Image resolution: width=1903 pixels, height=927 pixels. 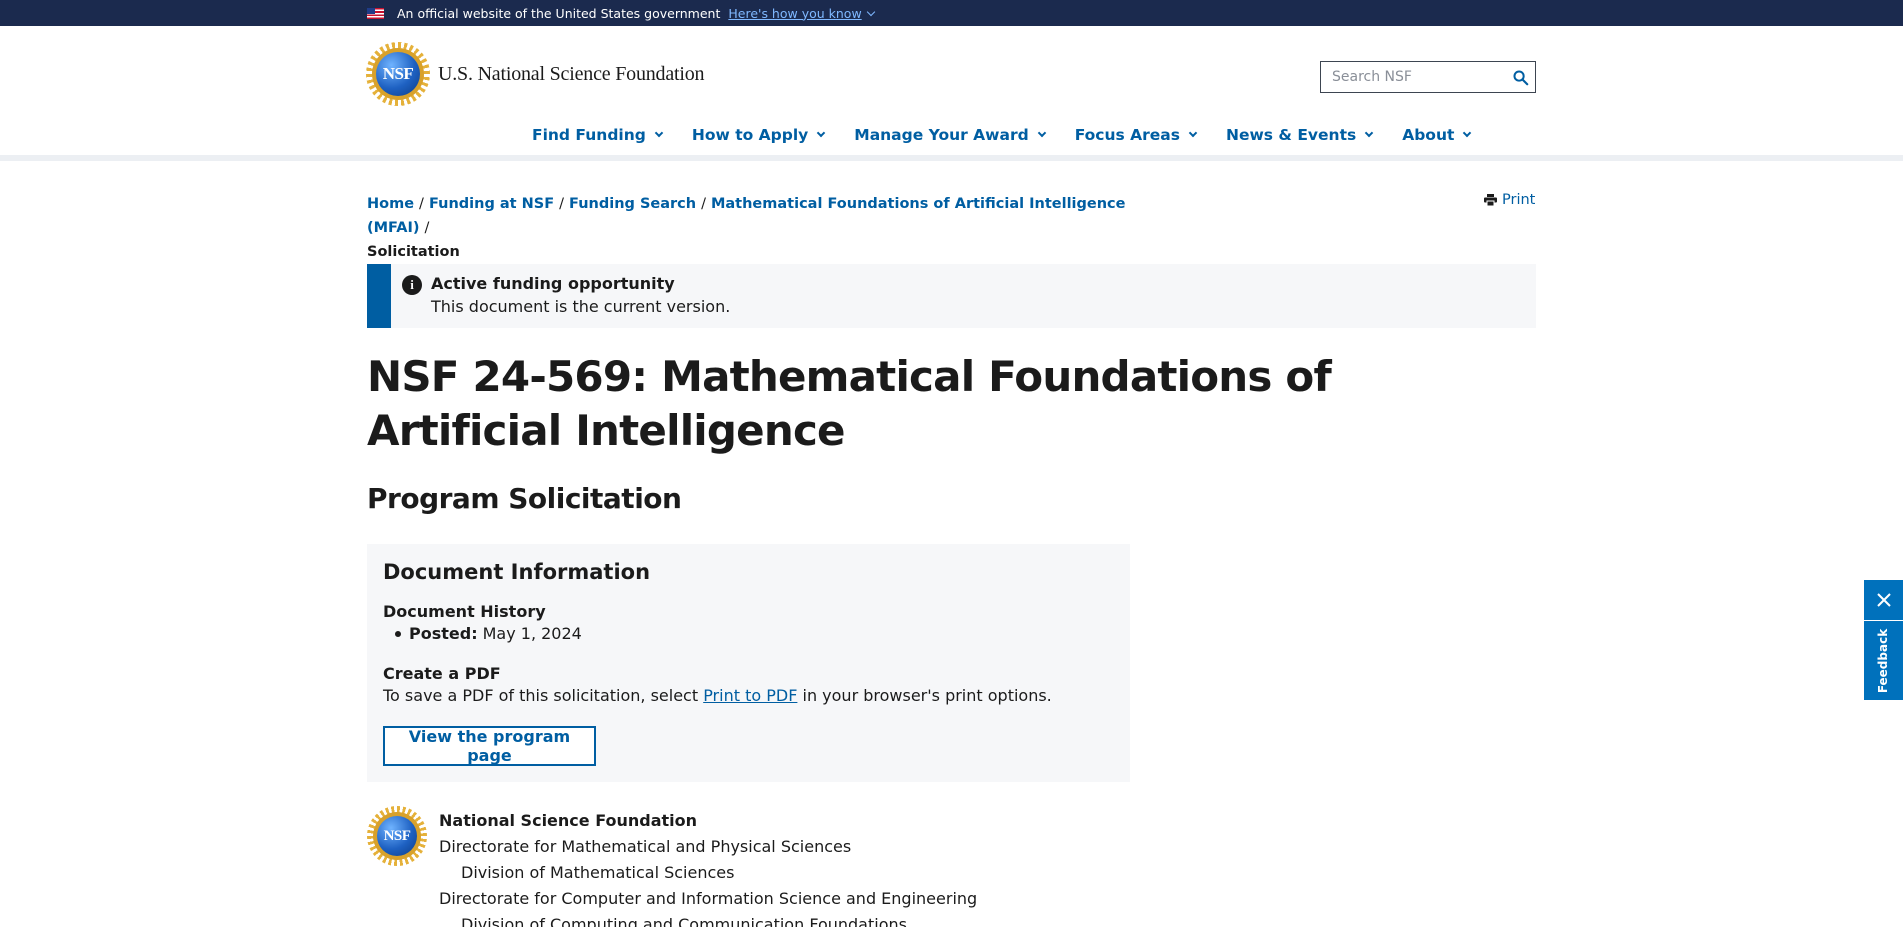 I want to click on page-subtitle: Program Solicitation, so click(x=524, y=498).